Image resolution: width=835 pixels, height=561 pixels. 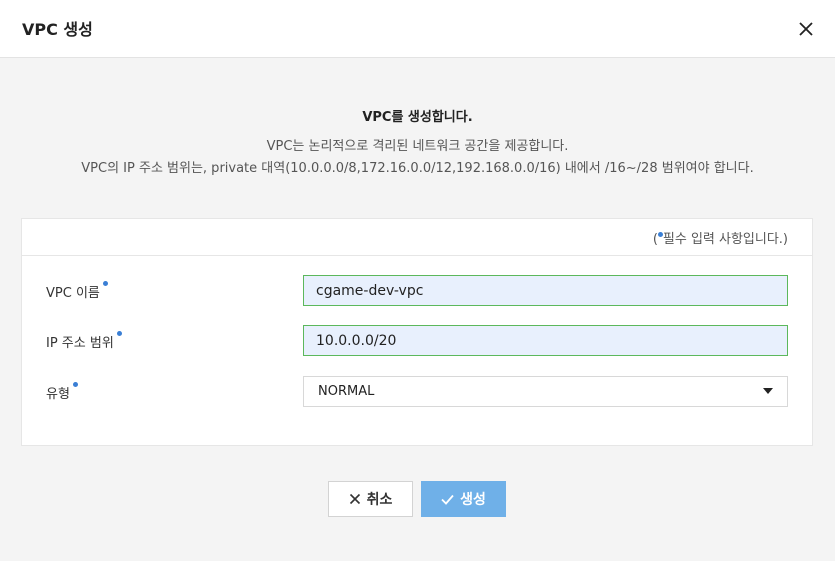 What do you see at coordinates (725, 239) in the screenshot?
I see `required-note-text: 필수 입력 사항입니다.)` at bounding box center [725, 239].